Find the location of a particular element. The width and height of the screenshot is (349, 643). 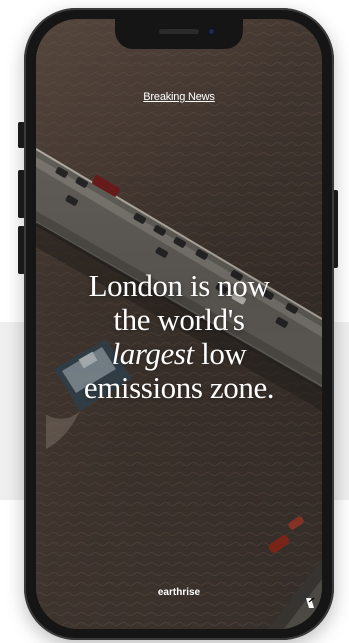

headline-line-2: the world's is located at coordinates (179, 319).